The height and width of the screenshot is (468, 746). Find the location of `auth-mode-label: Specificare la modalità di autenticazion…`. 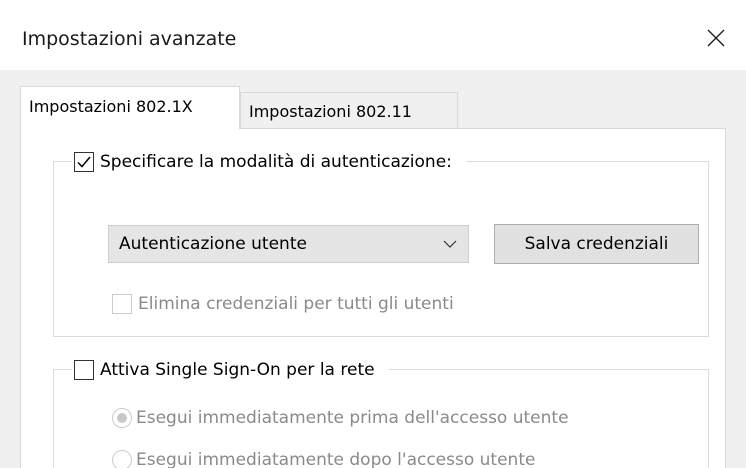

auth-mode-label: Specificare la modalità di autenticazion… is located at coordinates (276, 162).